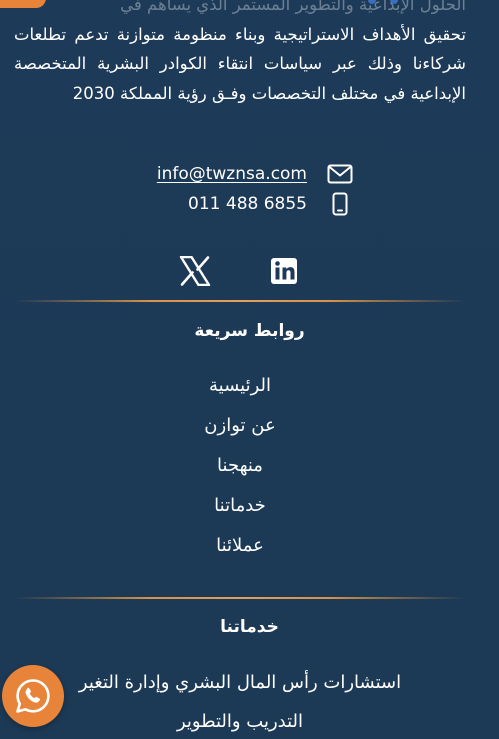  Describe the element at coordinates (249, 331) in the screenshot. I see `quick-links-title: روابط سريعة` at that location.